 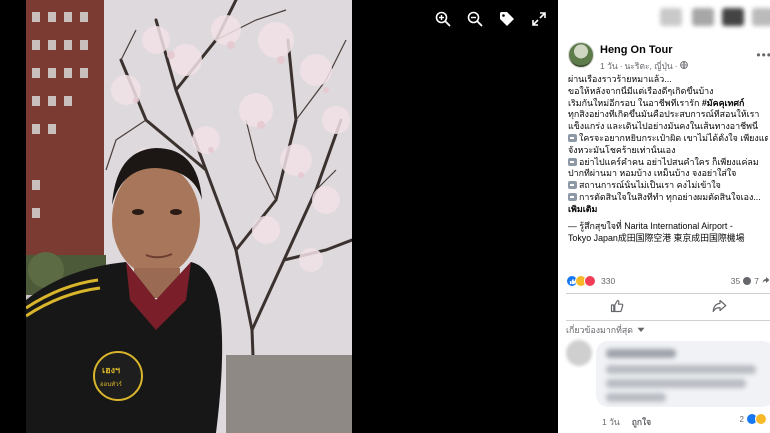 I want to click on comment-sort-dropdown: เกี่ยวข้องมากที่สุด, so click(x=605, y=330).